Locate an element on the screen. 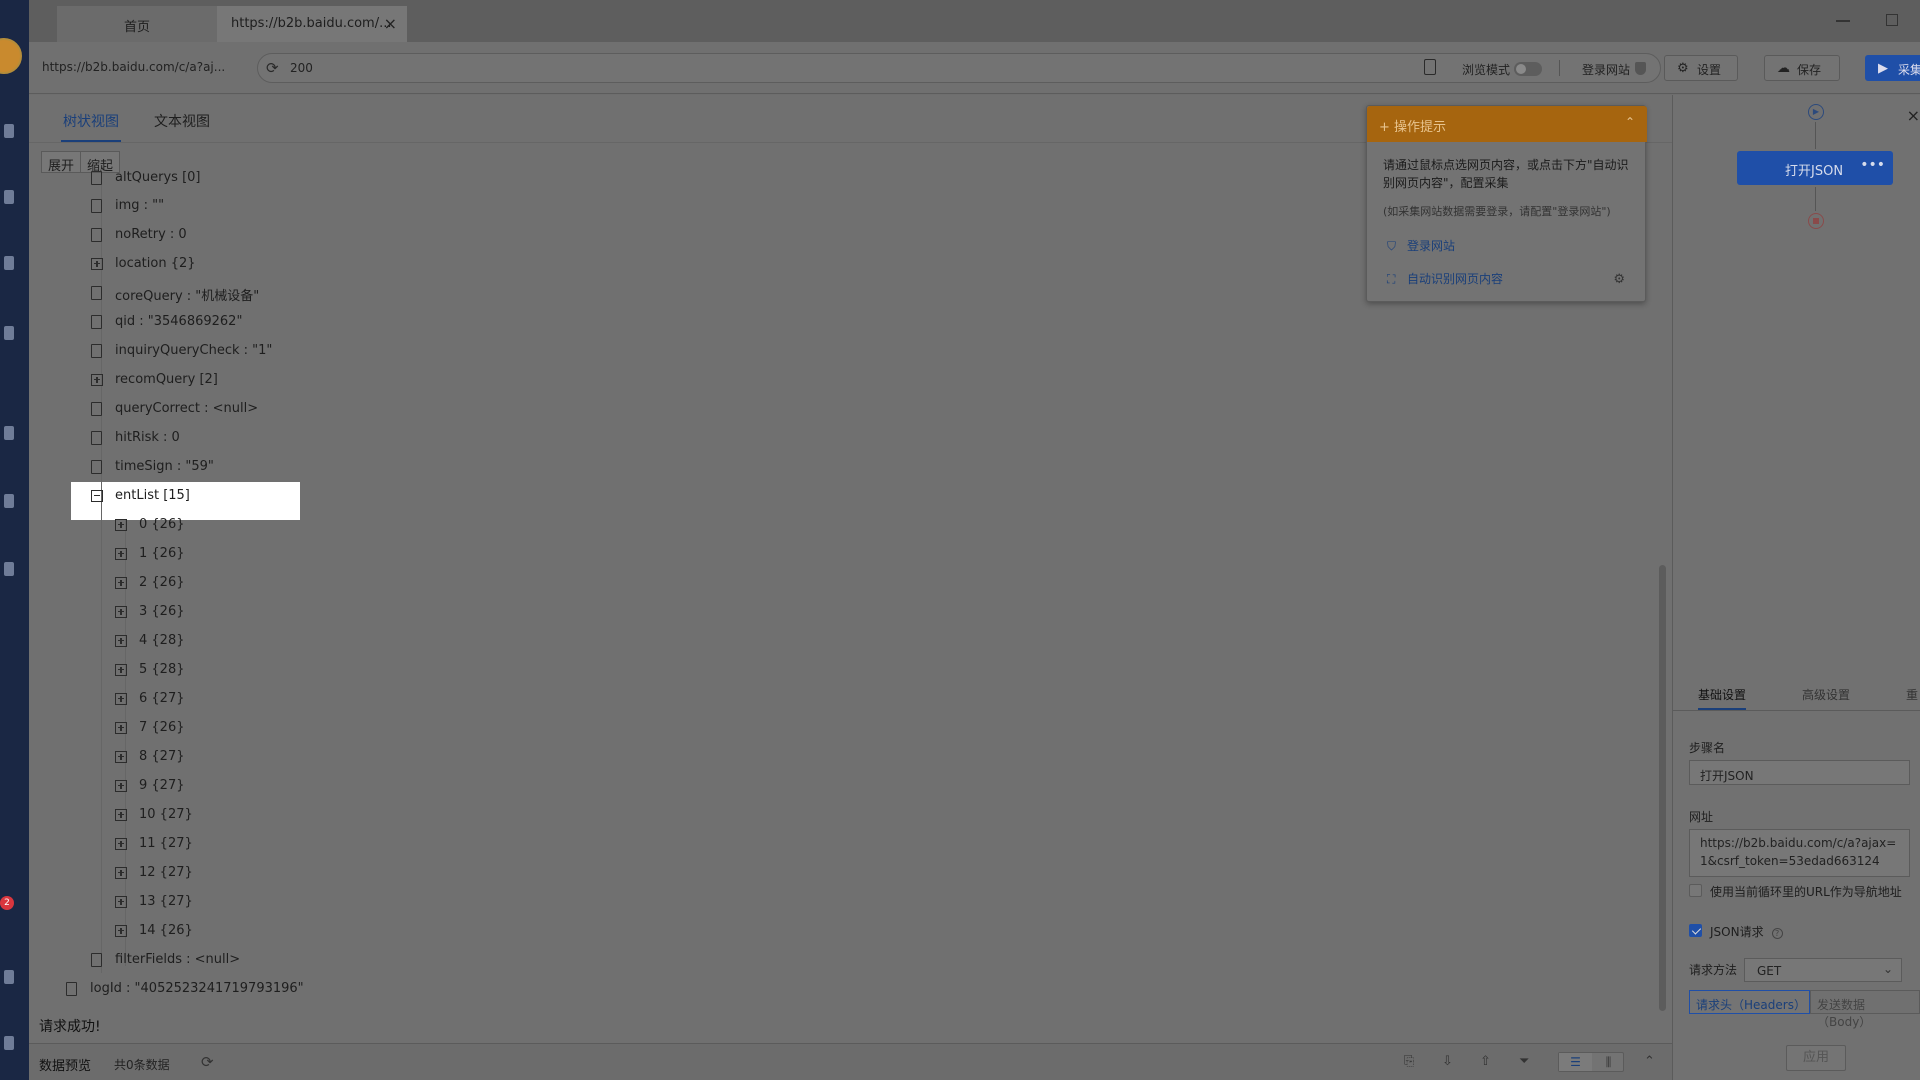 The width and height of the screenshot is (1920, 1080). browse-mode-label: 浏览模式 is located at coordinates (1485, 70).